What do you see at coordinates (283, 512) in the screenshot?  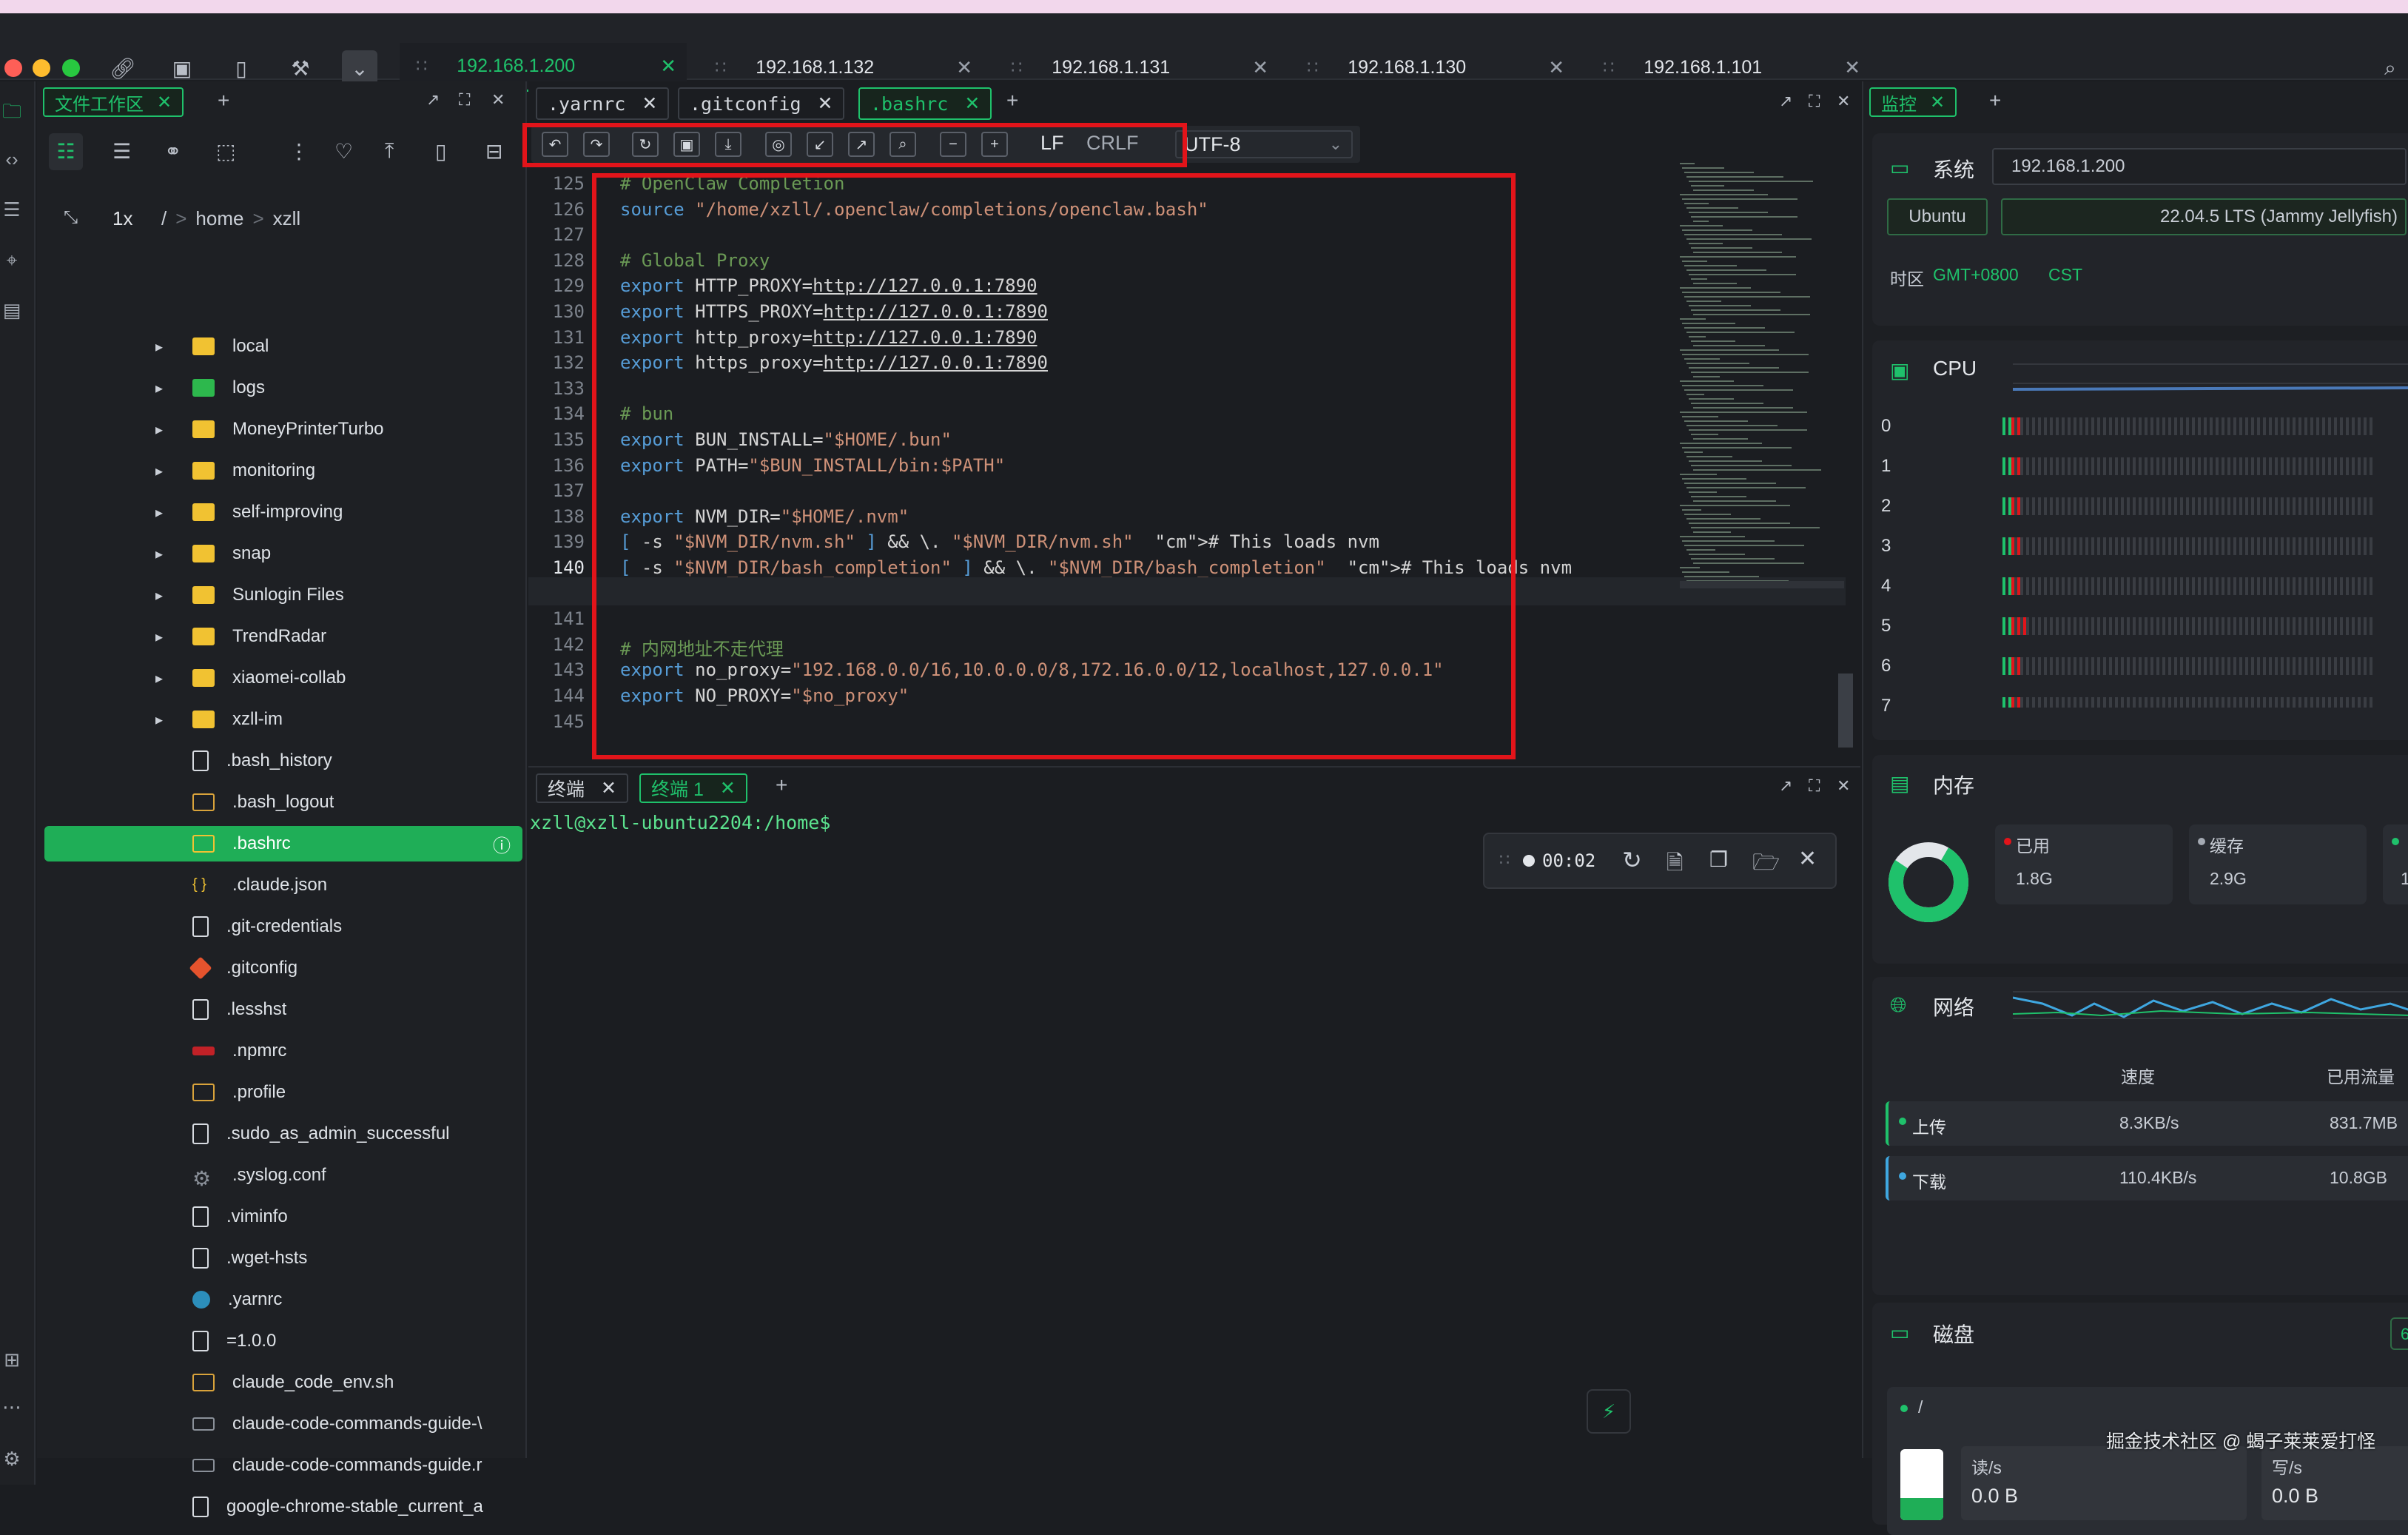 I see `folder-item: ▸ self-improving` at bounding box center [283, 512].